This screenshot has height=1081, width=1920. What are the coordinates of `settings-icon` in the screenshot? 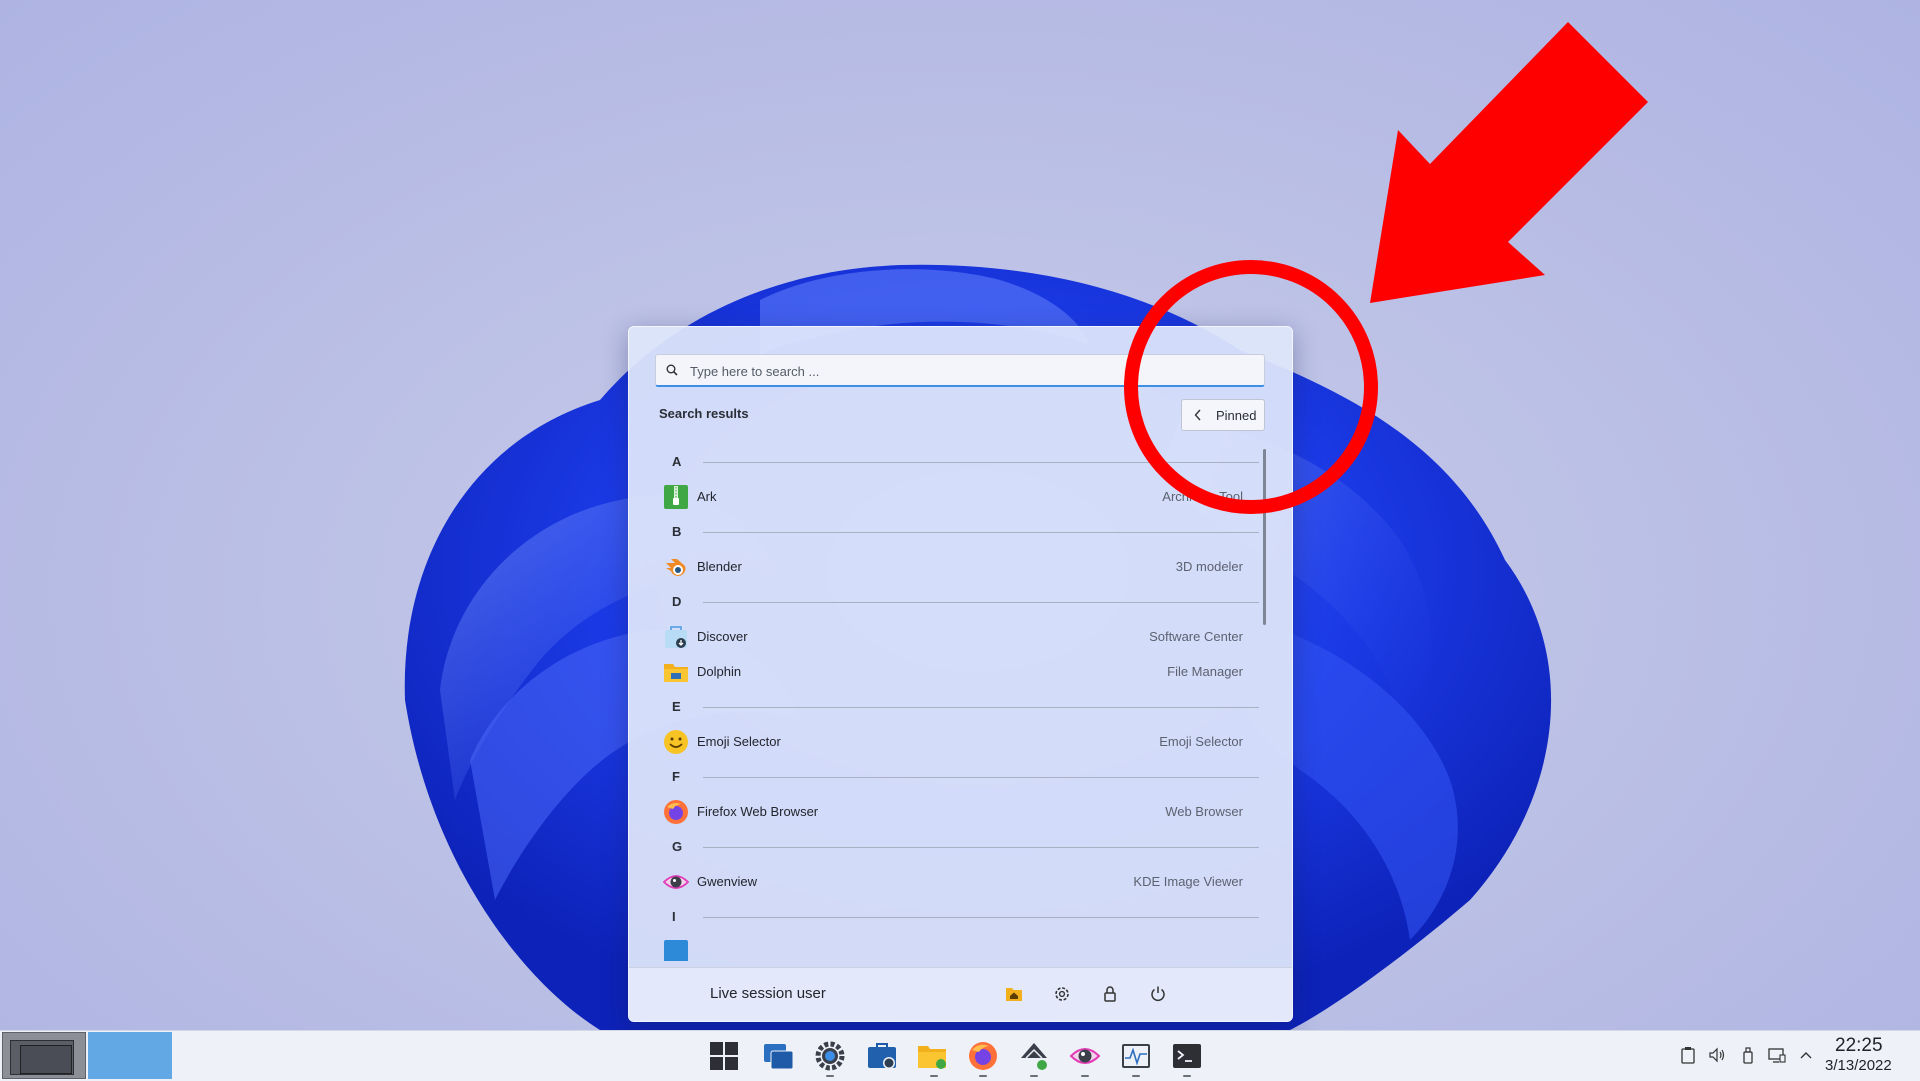 It's located at (1062, 994).